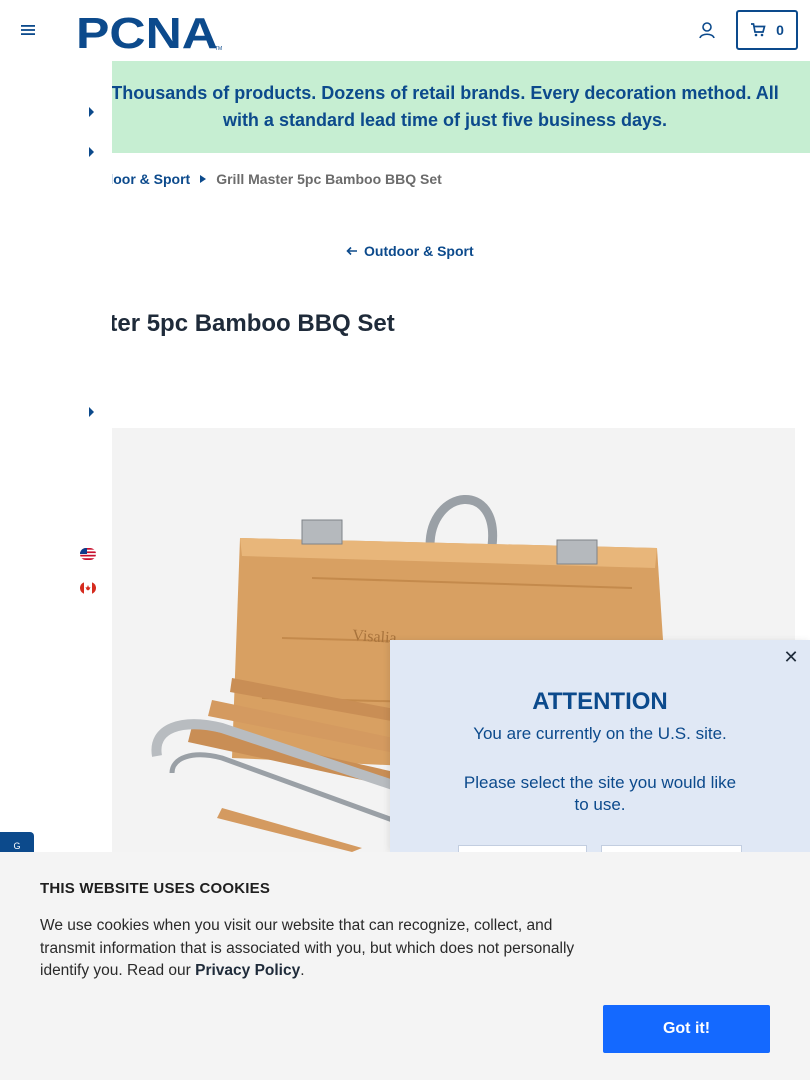 This screenshot has width=810, height=1080. I want to click on attention-message: You are currently on the U.S. site., so click(600, 733).